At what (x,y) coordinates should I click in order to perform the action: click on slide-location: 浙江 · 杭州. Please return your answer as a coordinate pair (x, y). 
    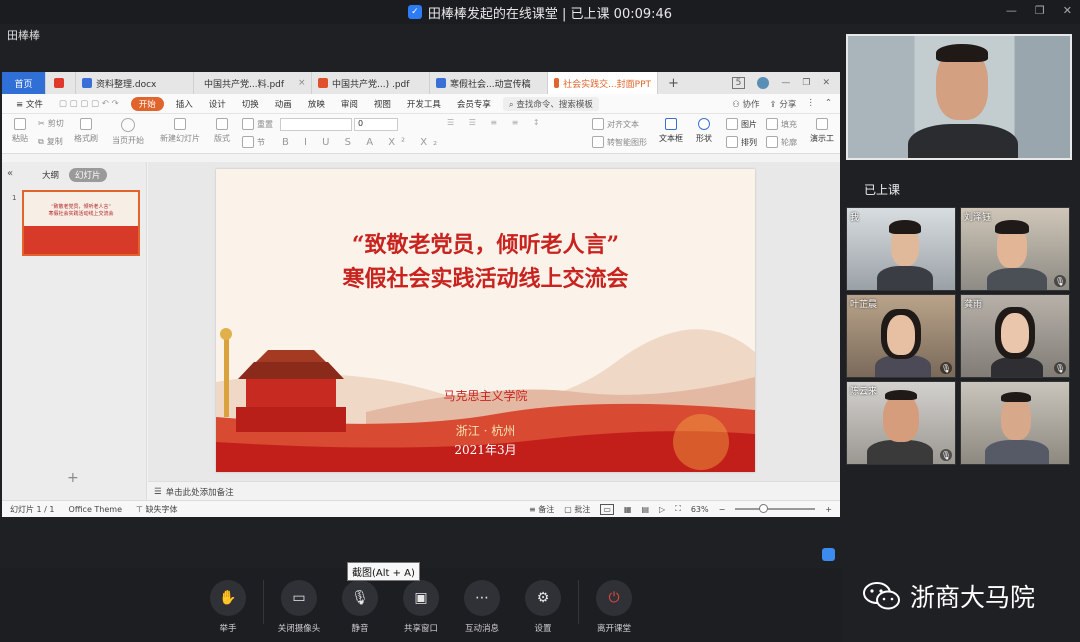
    Looking at the image, I should click on (485, 431).